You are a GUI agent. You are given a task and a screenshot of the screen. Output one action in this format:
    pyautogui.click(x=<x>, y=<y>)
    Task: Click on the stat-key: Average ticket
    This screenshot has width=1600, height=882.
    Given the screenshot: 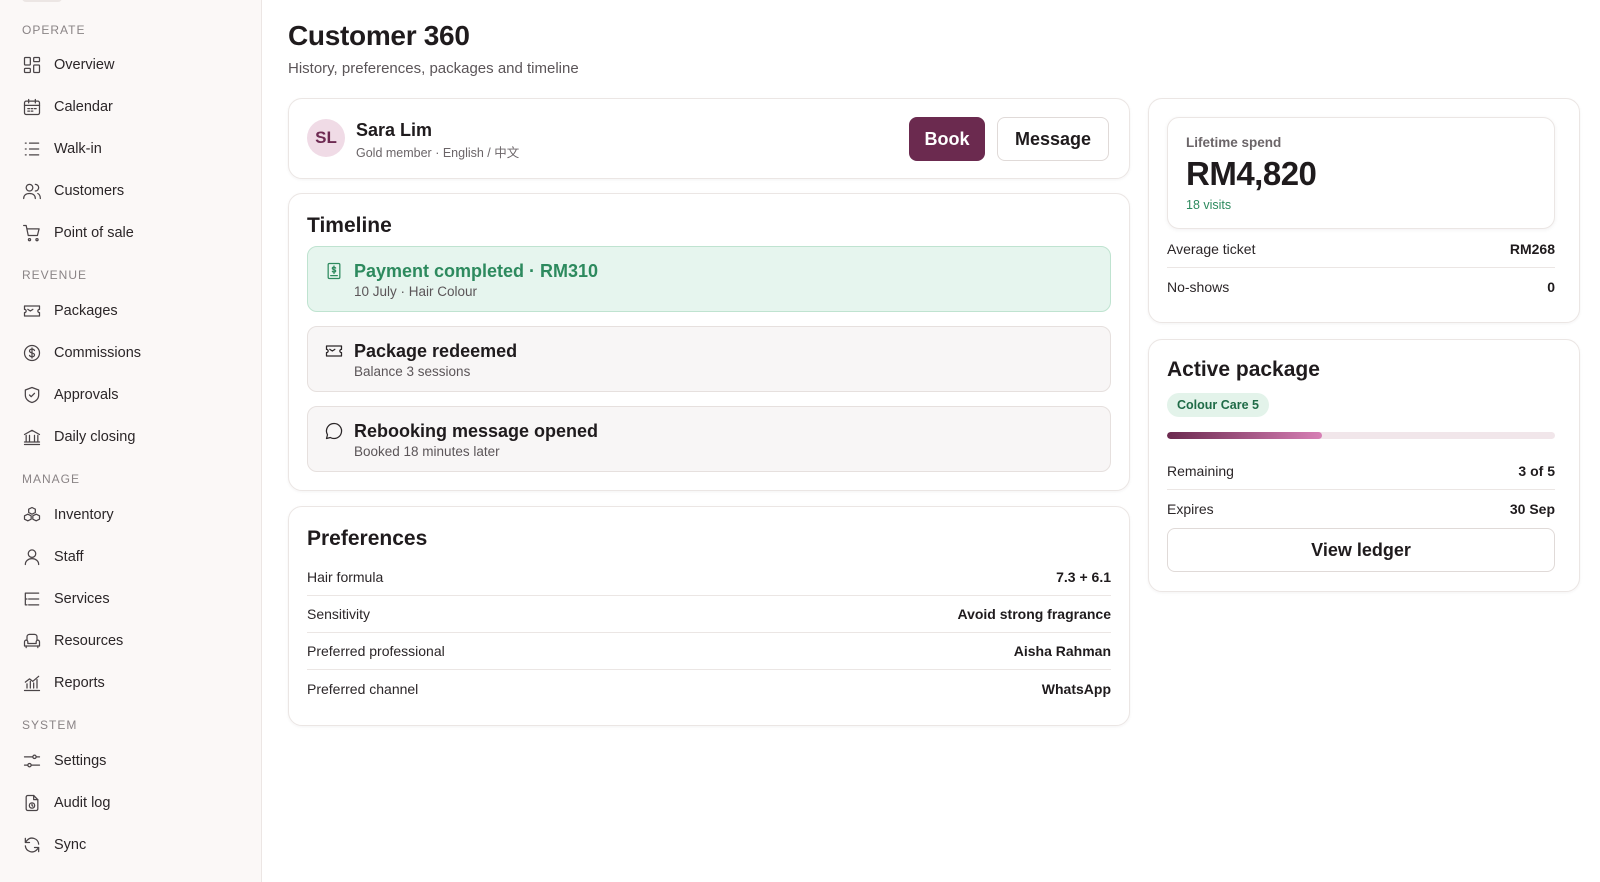 What is the action you would take?
    pyautogui.click(x=1211, y=249)
    